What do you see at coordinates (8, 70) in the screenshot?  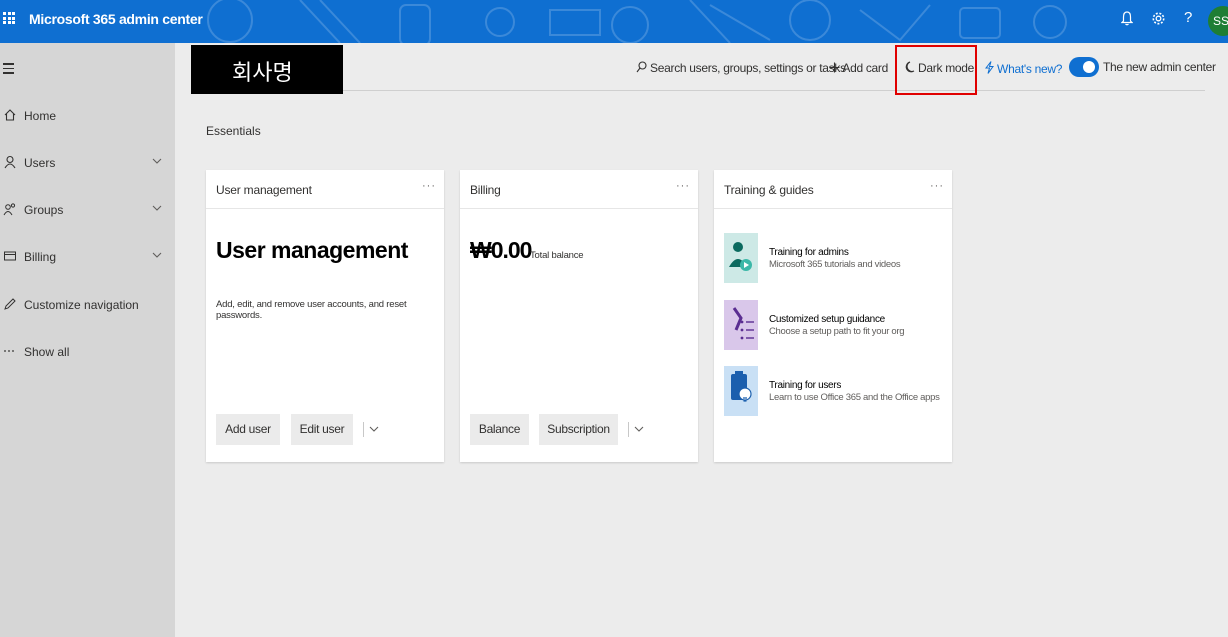 I see `hamburger-menu-icon` at bounding box center [8, 70].